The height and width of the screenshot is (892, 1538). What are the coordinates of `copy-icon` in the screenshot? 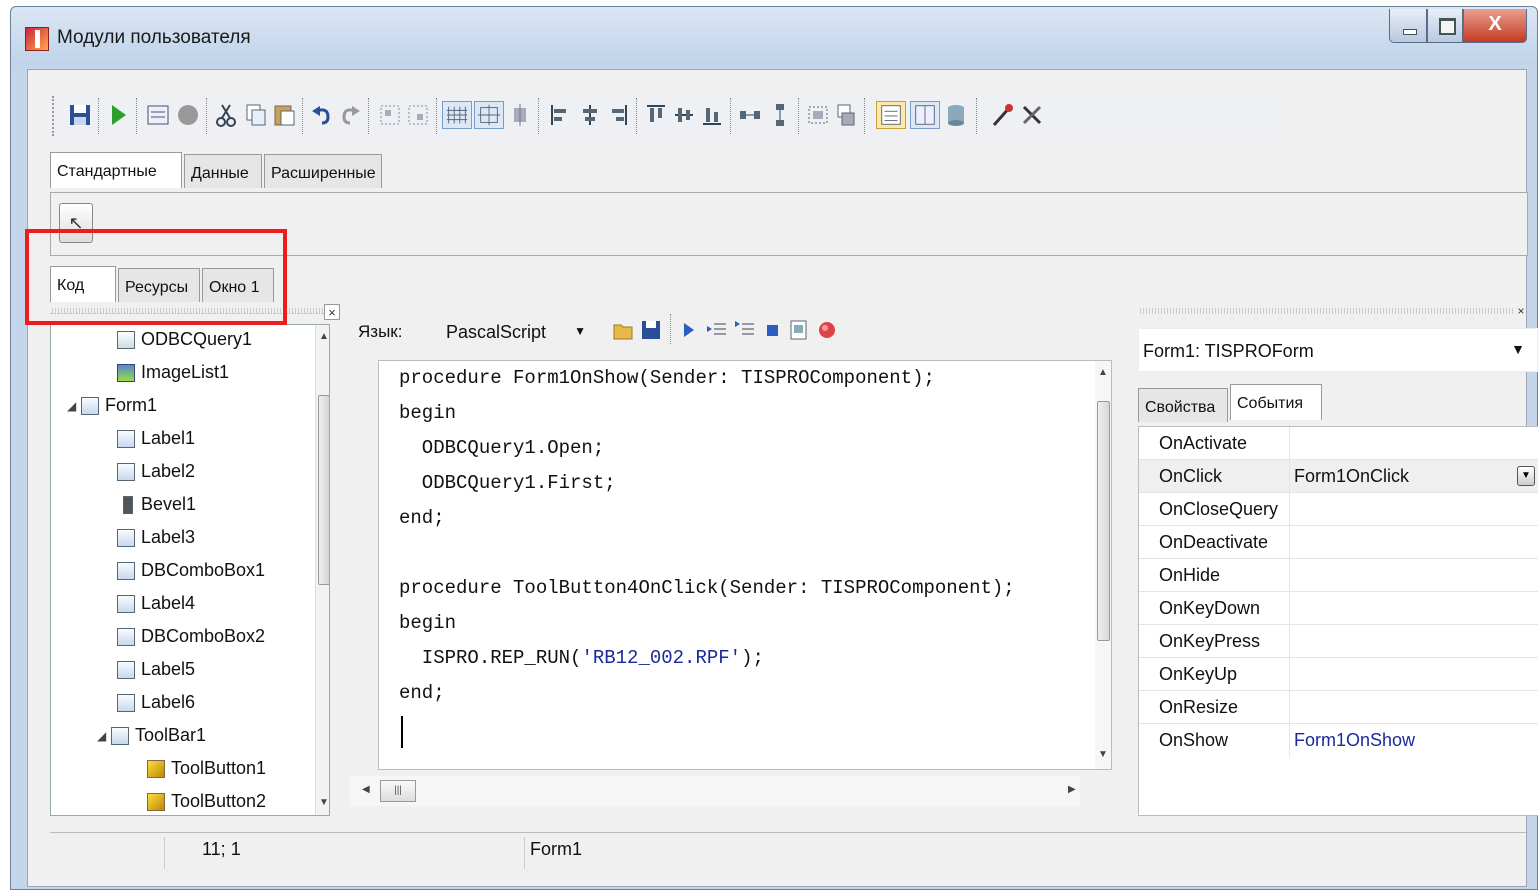 It's located at (256, 115).